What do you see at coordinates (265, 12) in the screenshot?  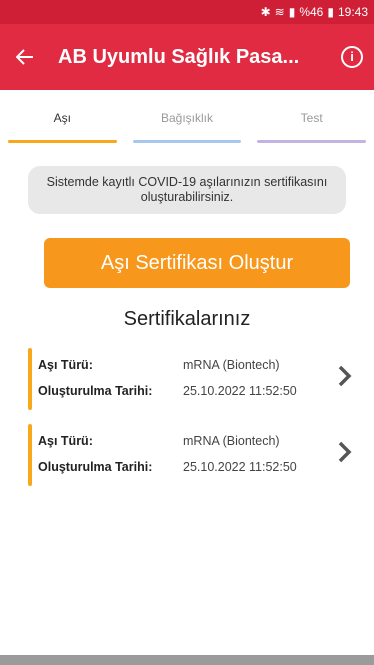 I see `bluetooth-icon: ✱` at bounding box center [265, 12].